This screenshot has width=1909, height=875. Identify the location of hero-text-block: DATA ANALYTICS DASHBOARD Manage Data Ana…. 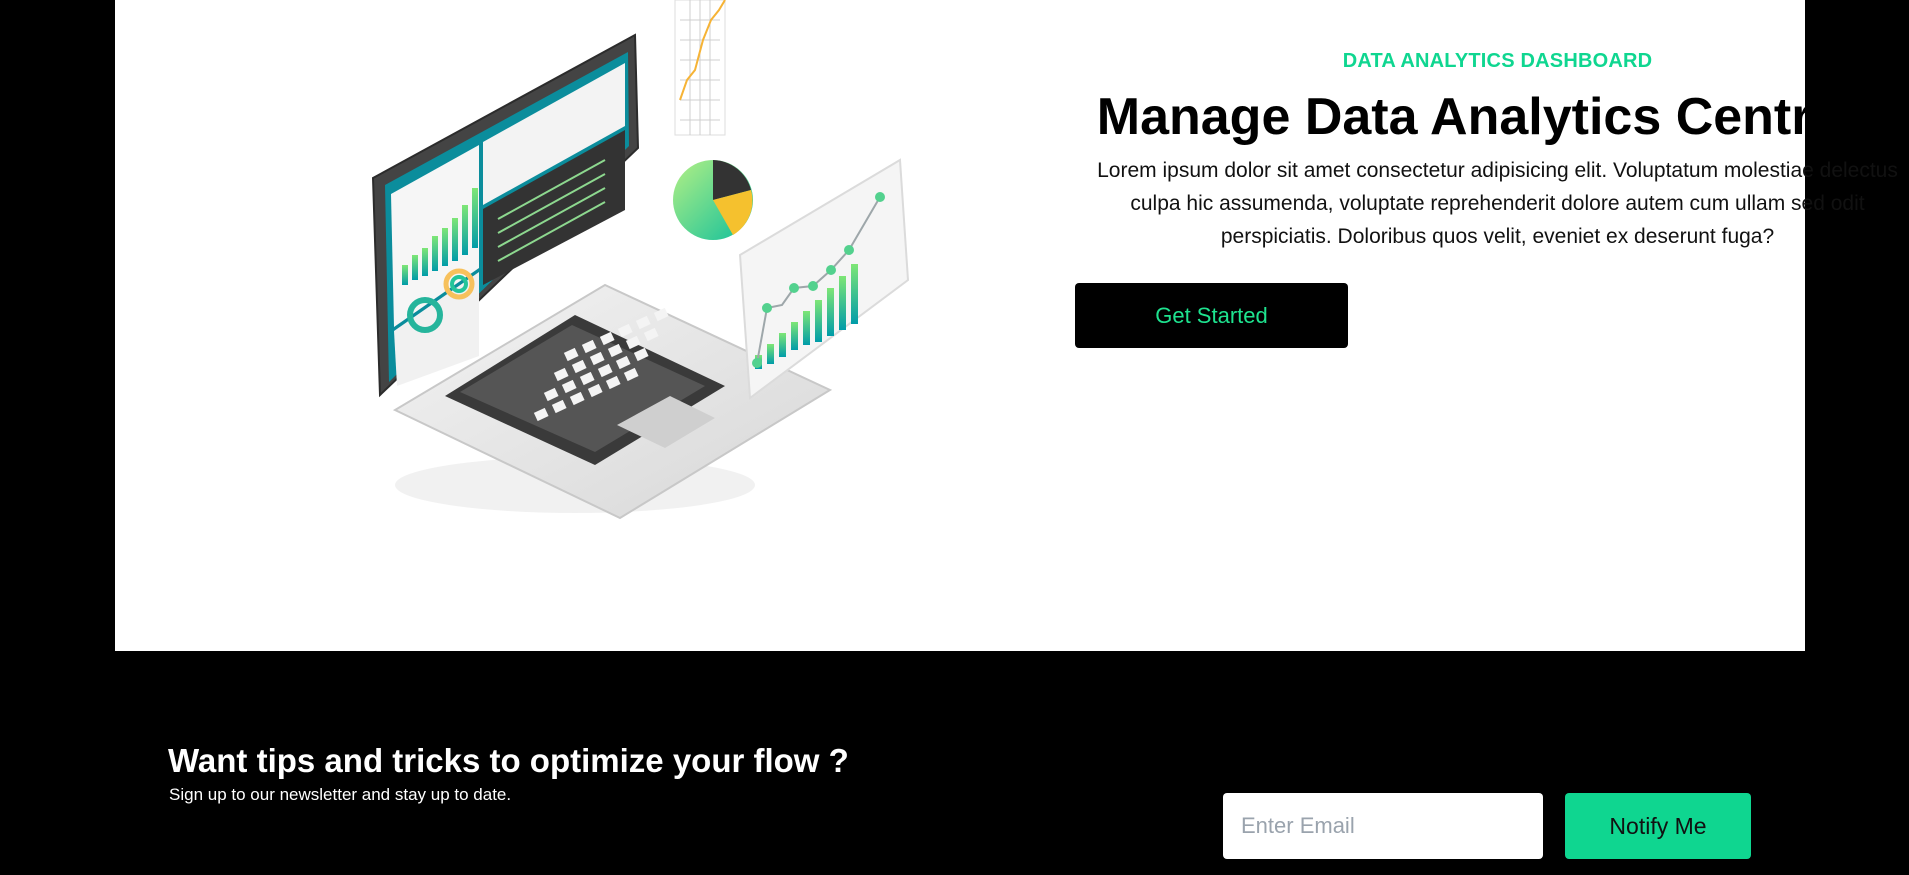
(1492, 148).